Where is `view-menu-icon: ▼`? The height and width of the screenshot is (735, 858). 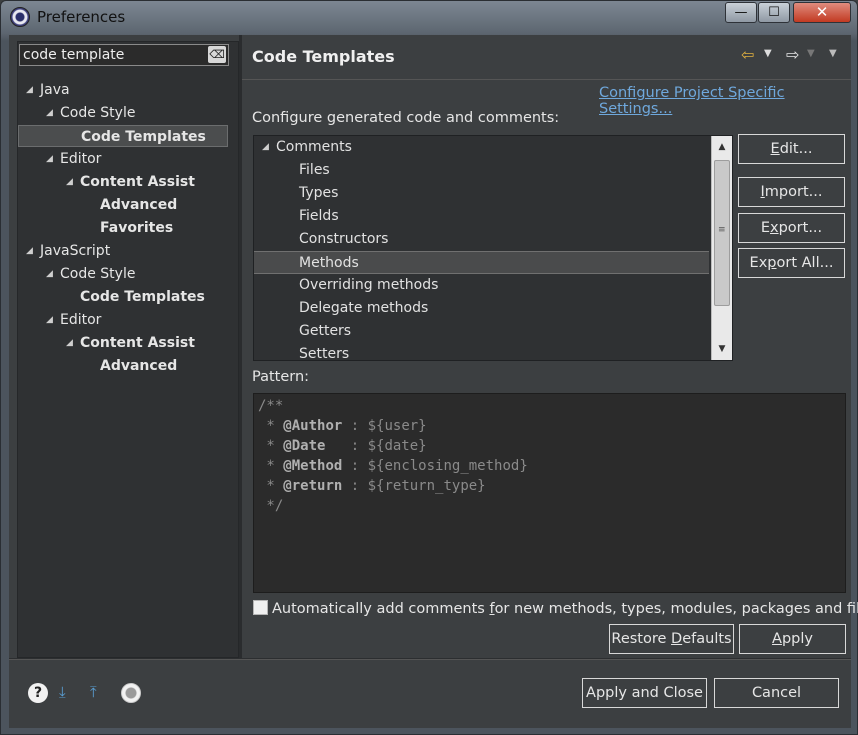
view-menu-icon: ▼ is located at coordinates (833, 53).